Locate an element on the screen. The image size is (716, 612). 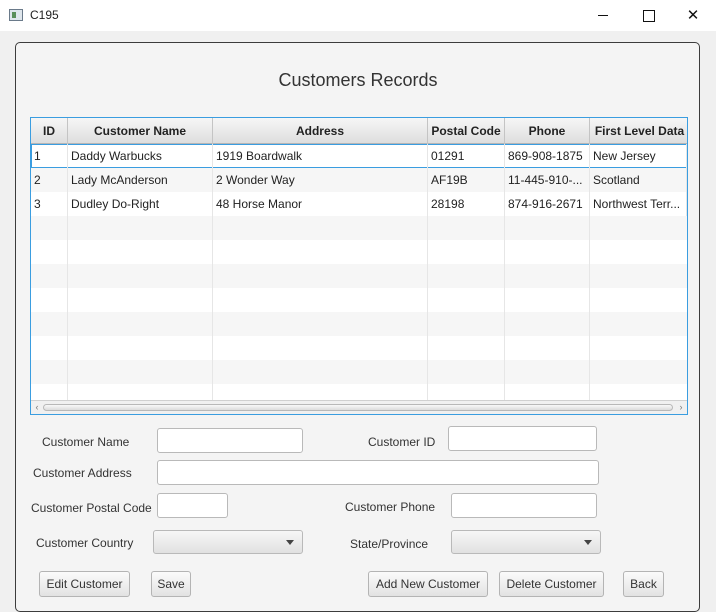
state-province-label: State/Province is located at coordinates (389, 544).